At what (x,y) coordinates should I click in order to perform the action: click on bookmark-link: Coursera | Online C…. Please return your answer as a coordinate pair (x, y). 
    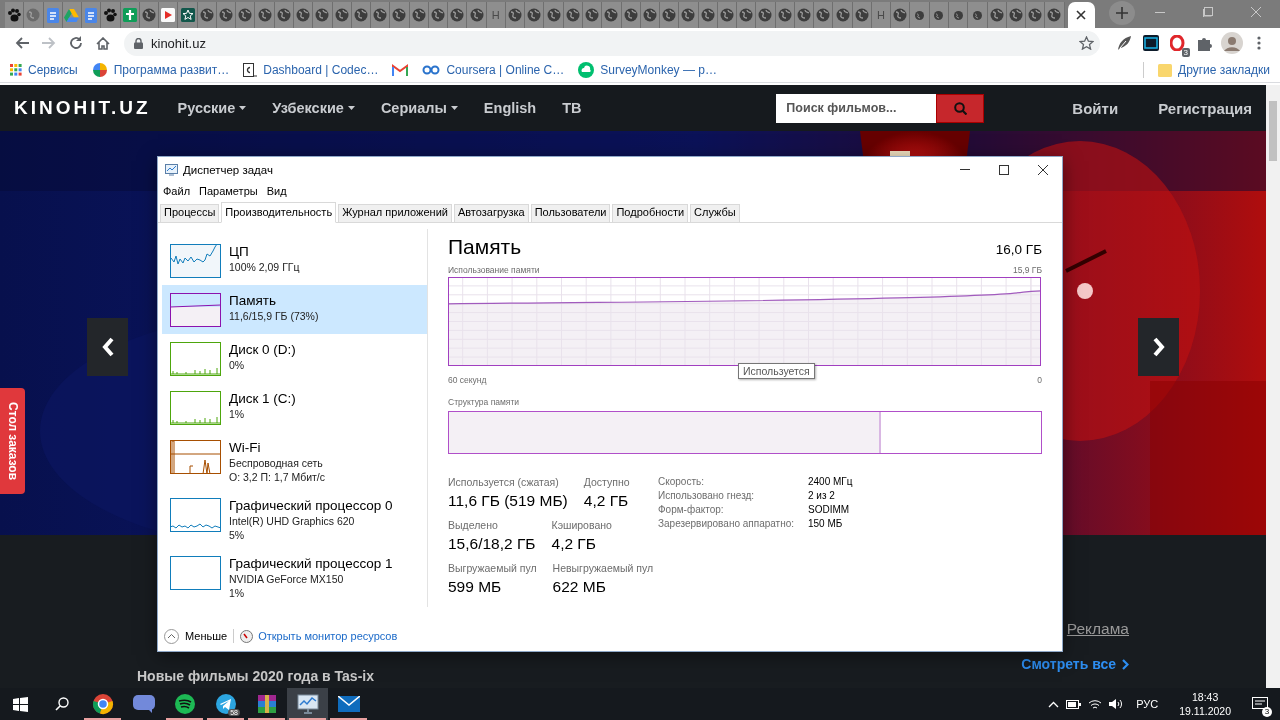
    Looking at the image, I should click on (493, 70).